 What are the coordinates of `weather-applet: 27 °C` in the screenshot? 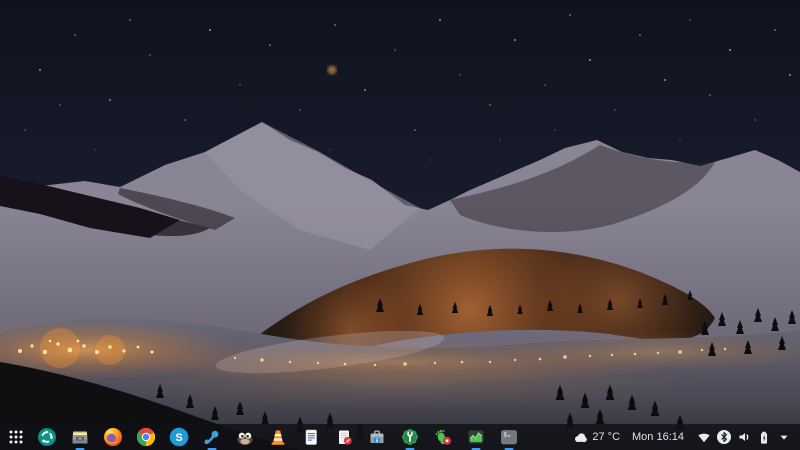 It's located at (596, 437).